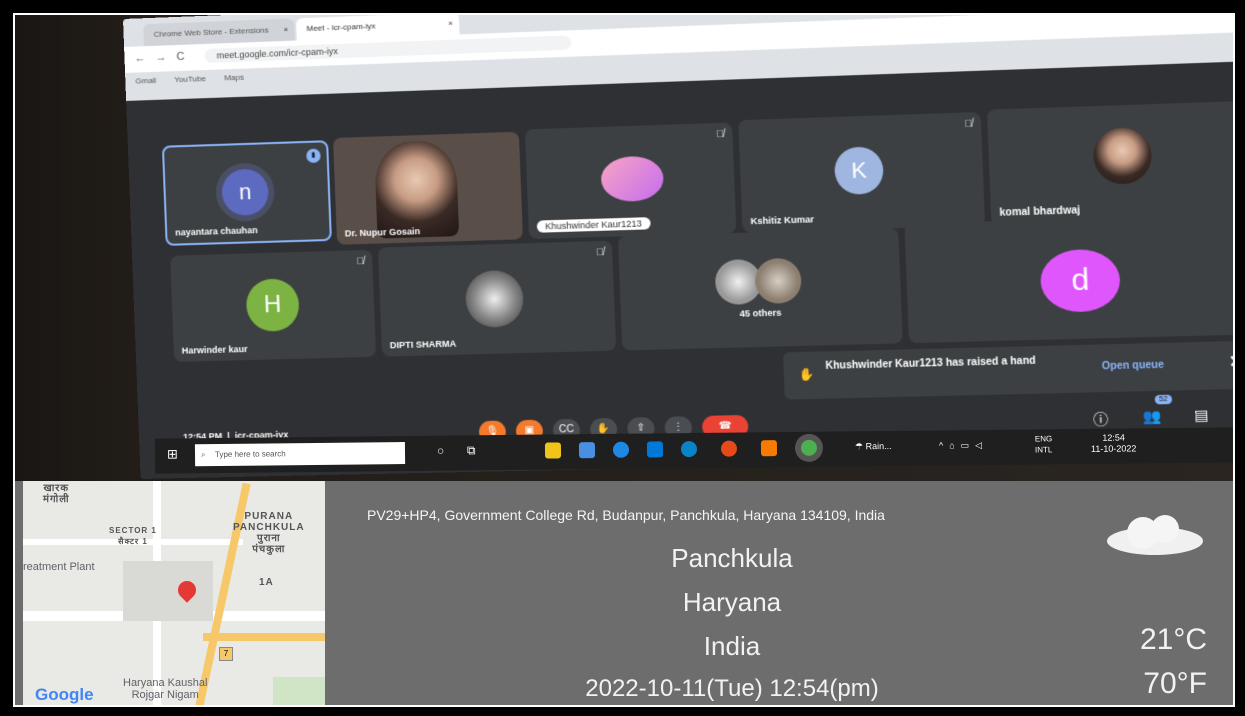 The height and width of the screenshot is (716, 1245). I want to click on bookmark-maps: Maps, so click(234, 78).